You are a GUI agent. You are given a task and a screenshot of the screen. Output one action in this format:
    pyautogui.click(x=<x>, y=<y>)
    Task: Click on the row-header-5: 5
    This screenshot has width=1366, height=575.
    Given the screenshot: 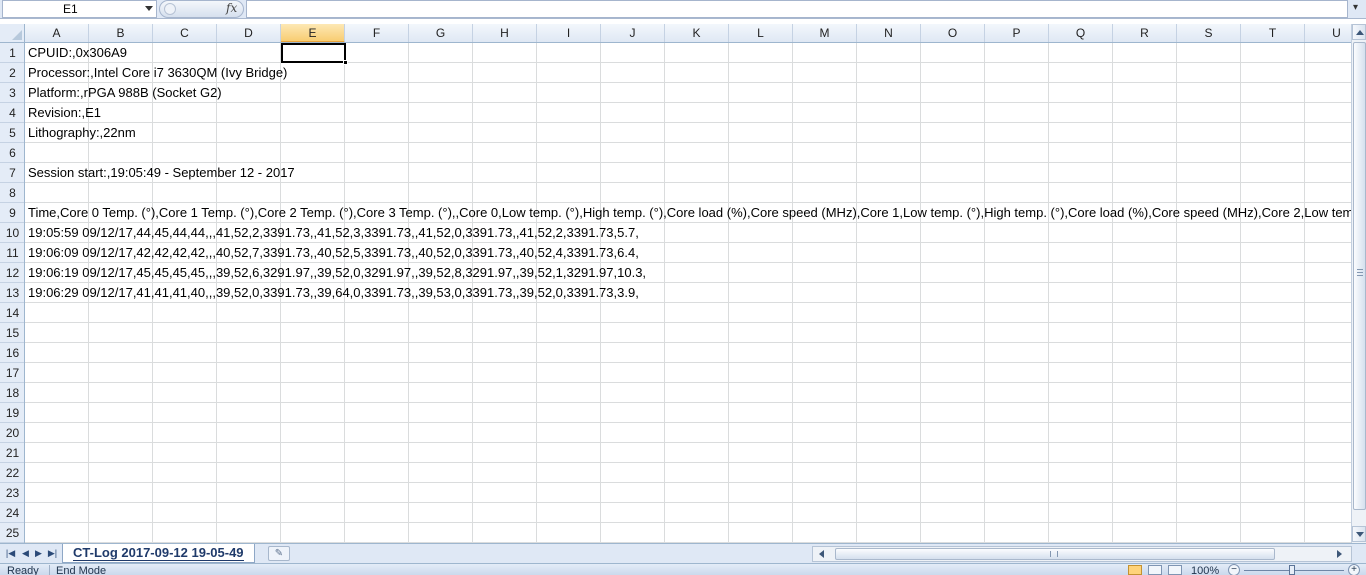 What is the action you would take?
    pyautogui.click(x=12, y=133)
    